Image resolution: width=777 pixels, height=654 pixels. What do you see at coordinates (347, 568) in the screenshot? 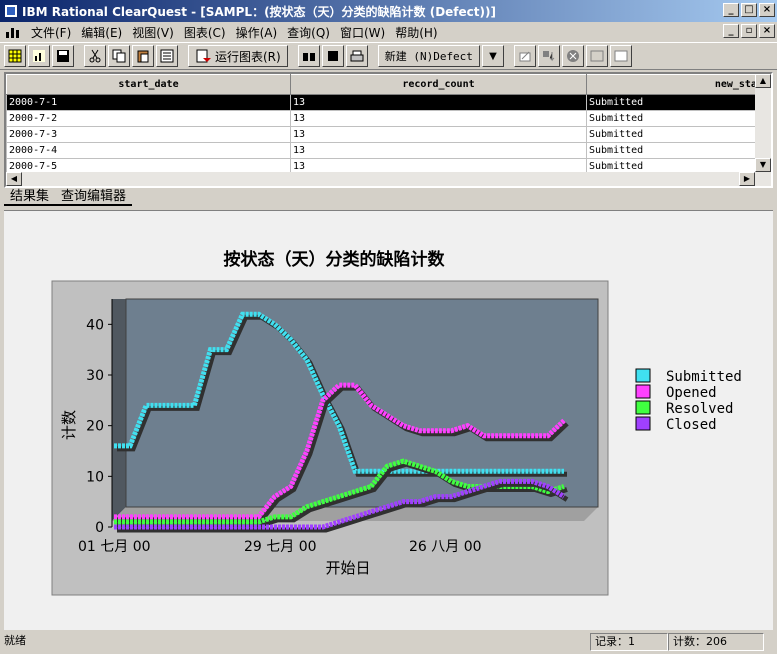
I see `x-axis-label: 开始日` at bounding box center [347, 568].